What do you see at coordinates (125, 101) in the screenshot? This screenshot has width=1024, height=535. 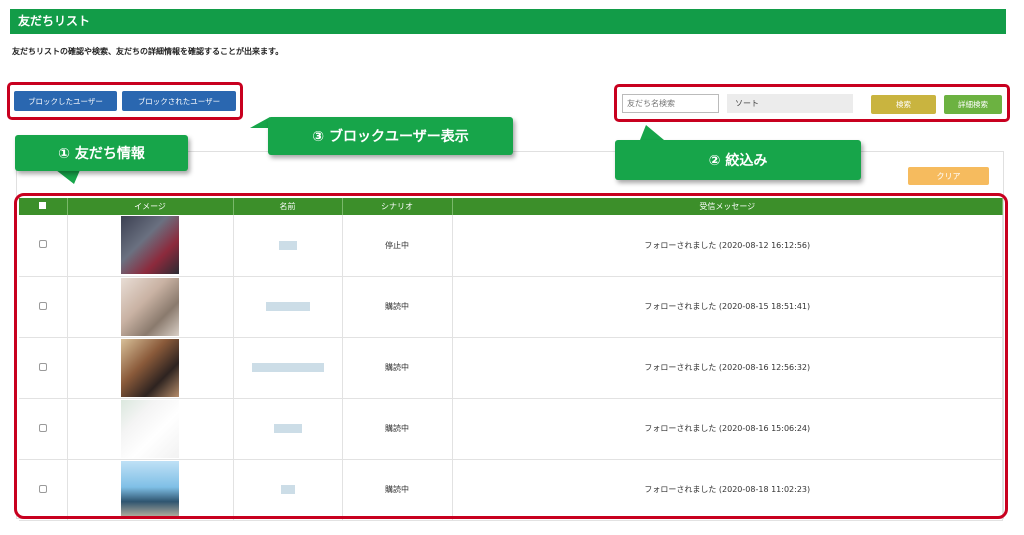 I see `block-buttons-highlight` at bounding box center [125, 101].